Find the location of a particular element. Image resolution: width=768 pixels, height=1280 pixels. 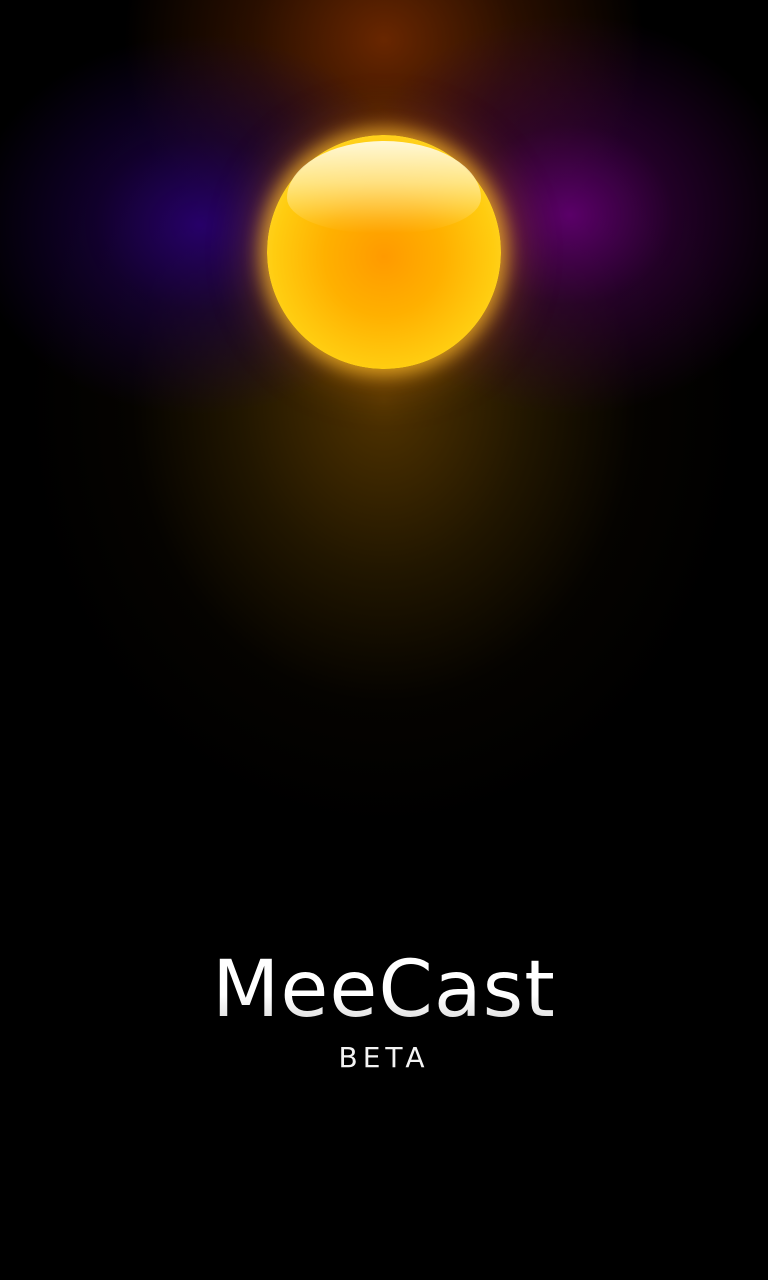

sun-icon is located at coordinates (384, 252).